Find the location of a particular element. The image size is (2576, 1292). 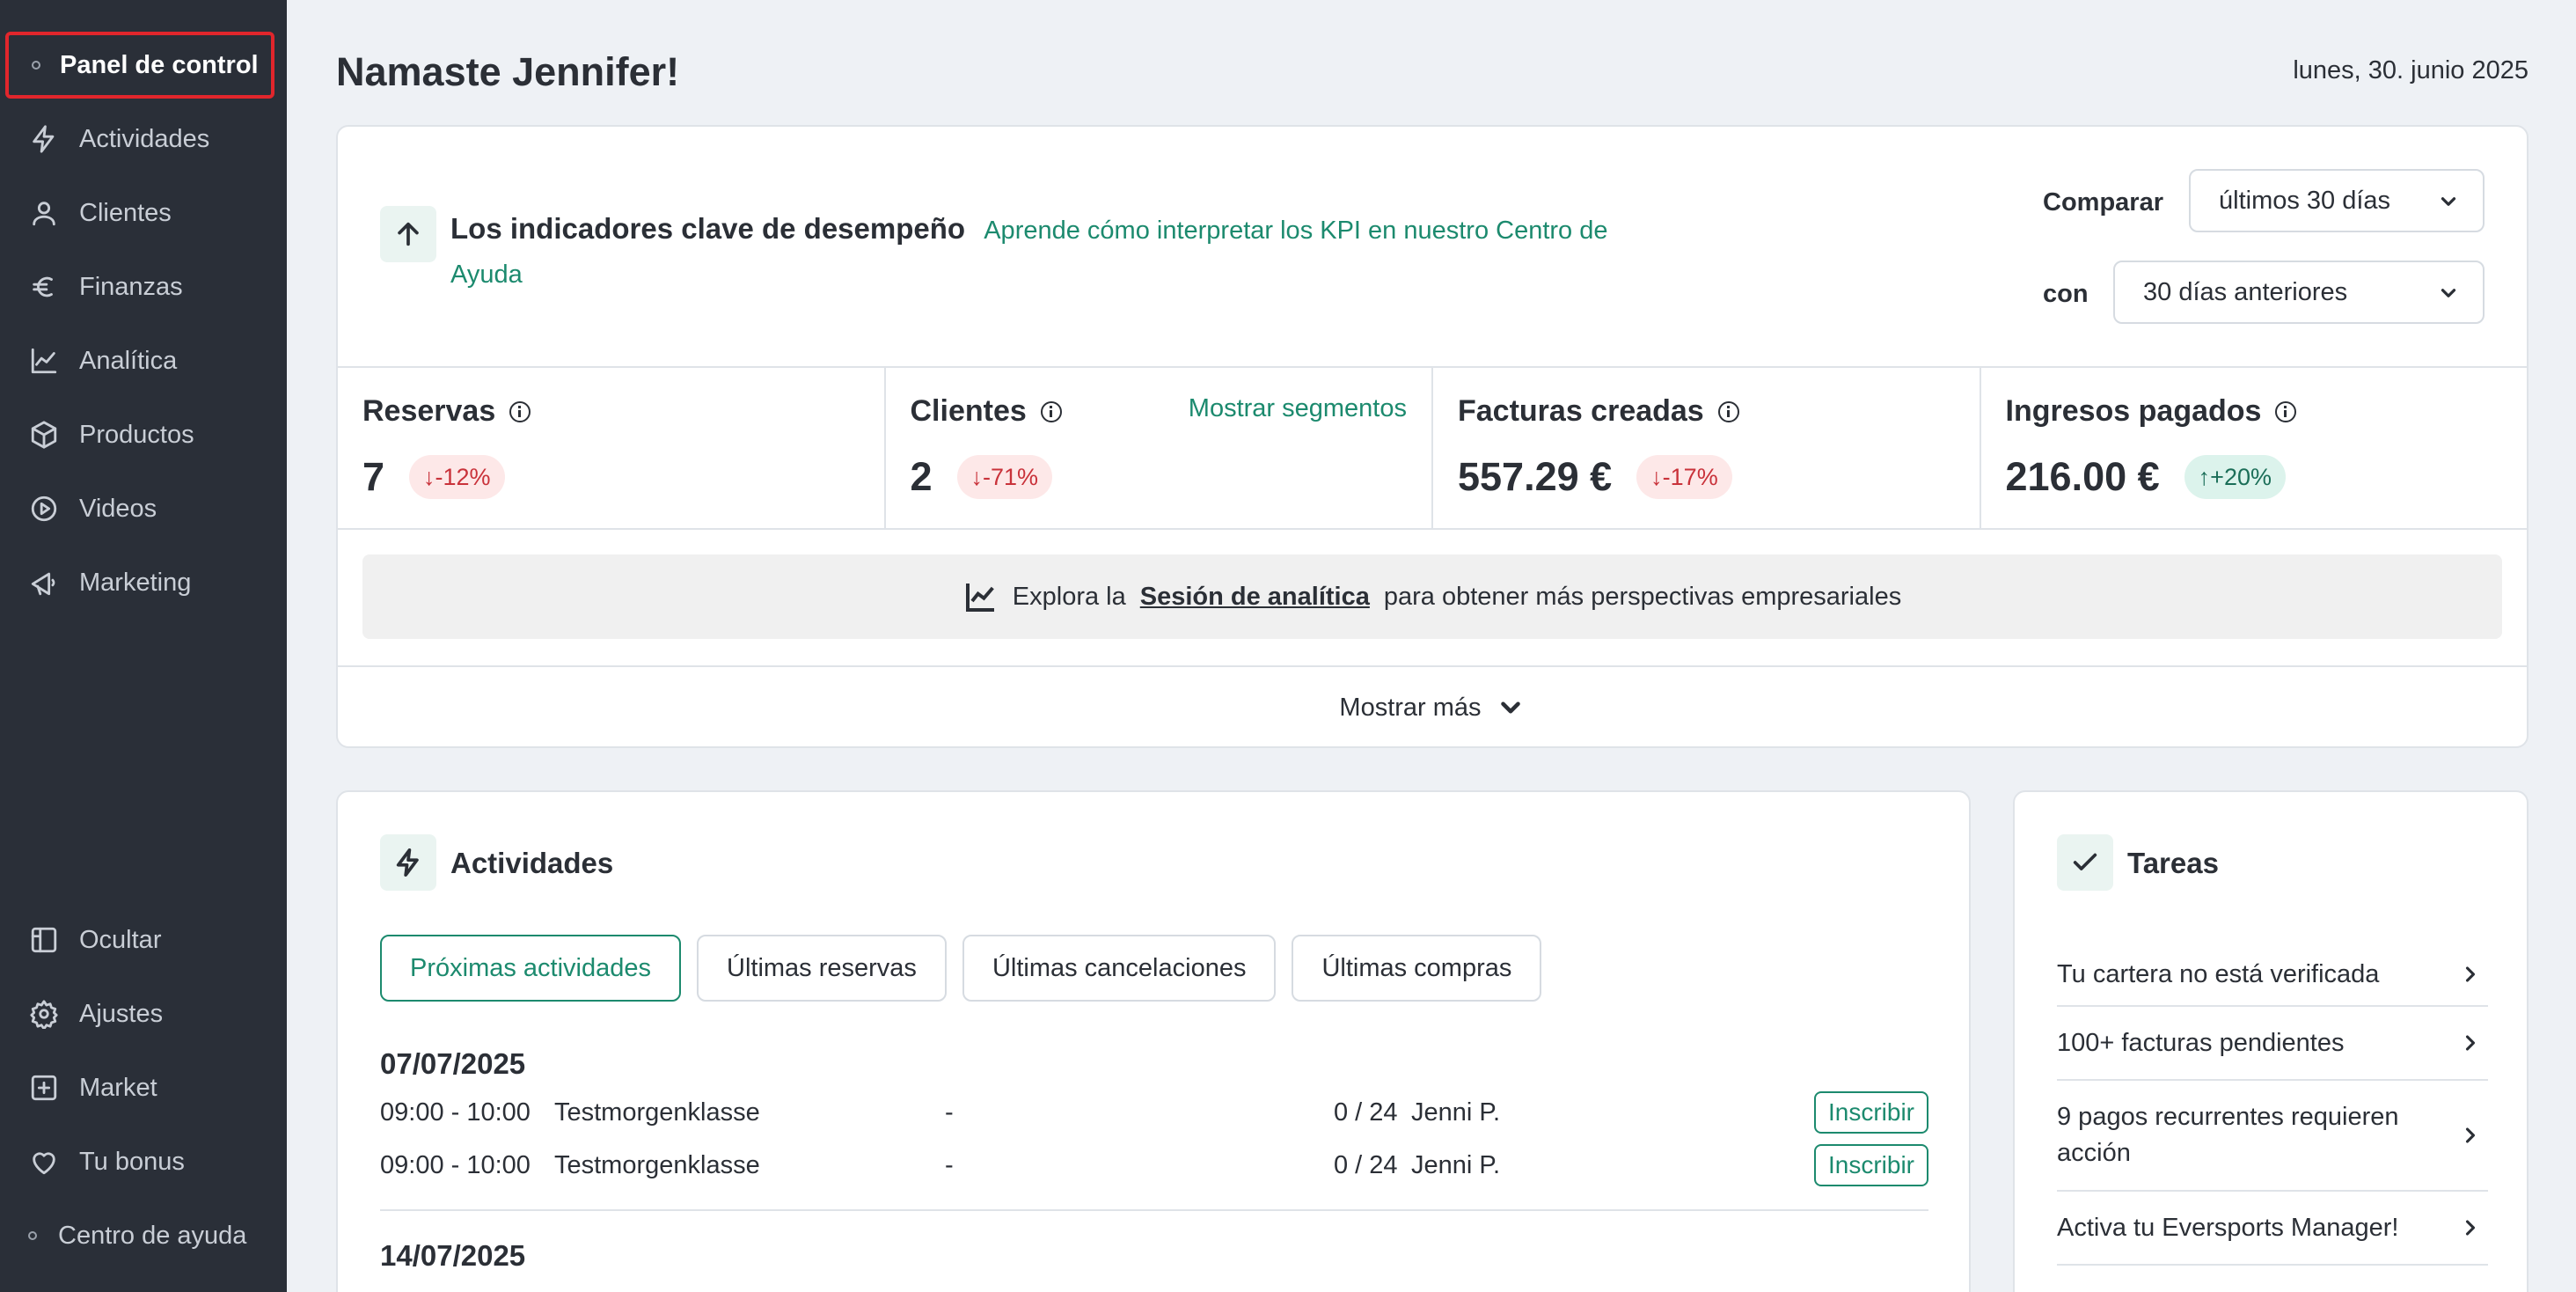

tab-upcoming-activities: Próximas actividades is located at coordinates (530, 969).